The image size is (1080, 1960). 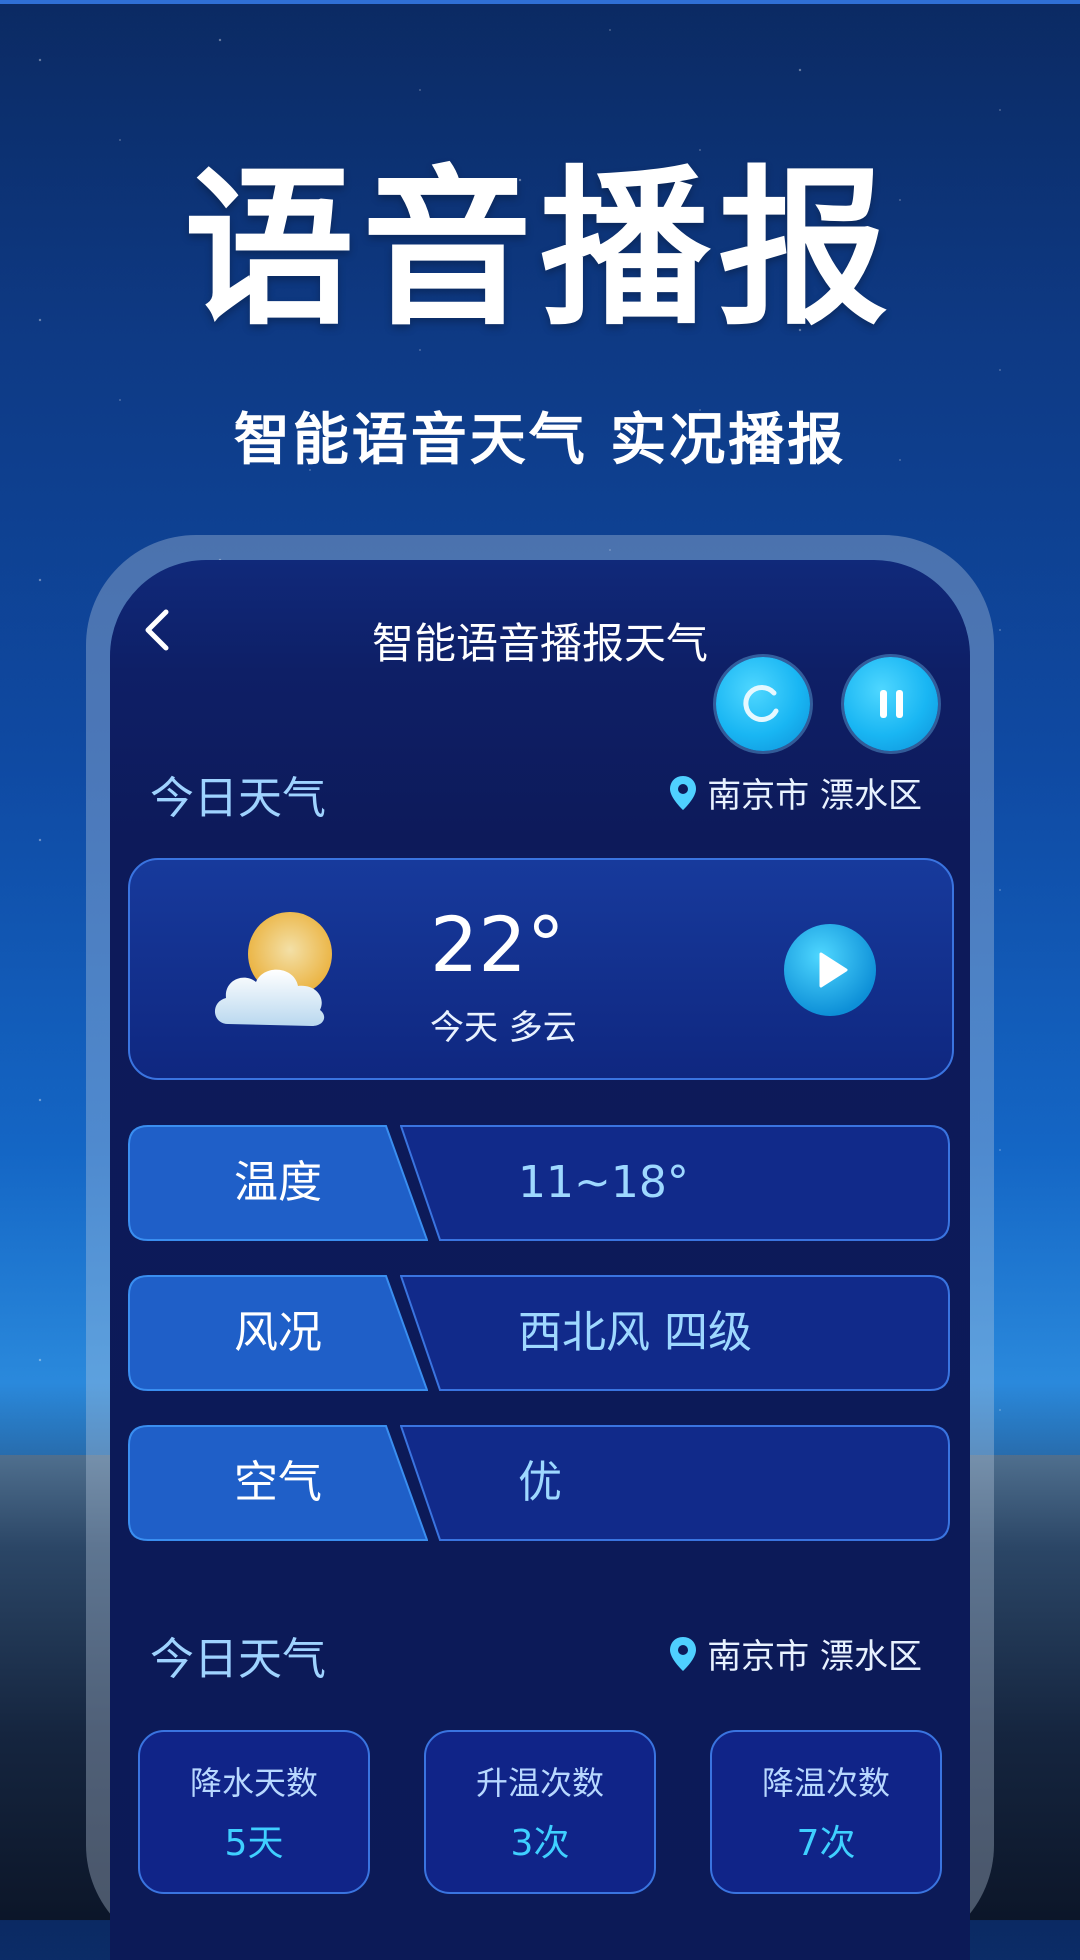 What do you see at coordinates (278, 1482) in the screenshot?
I see `detail-label: 空气` at bounding box center [278, 1482].